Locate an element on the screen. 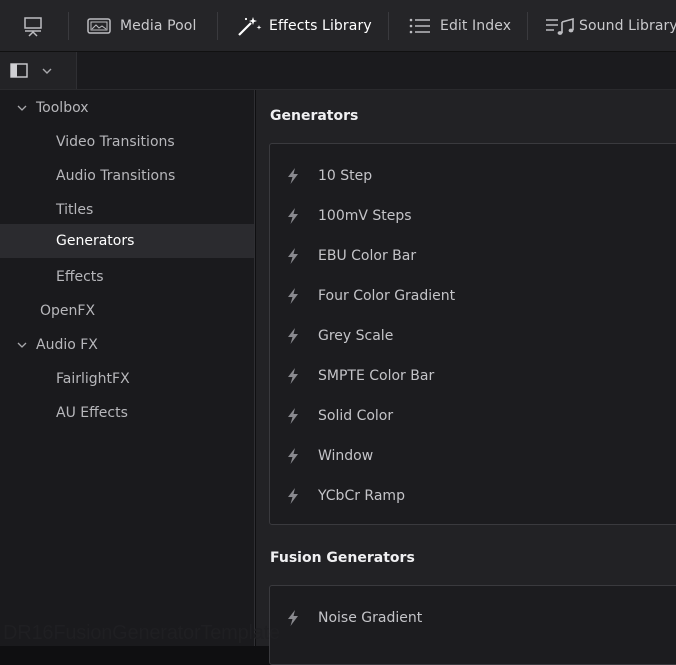 This screenshot has width=676, height=665. sidebar-item-titles: Titles is located at coordinates (127, 210).